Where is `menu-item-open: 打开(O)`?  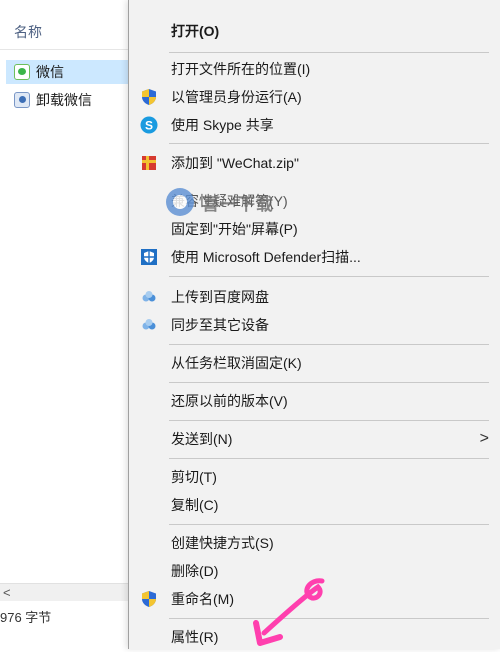 menu-item-open: 打开(O) is located at coordinates (314, 31).